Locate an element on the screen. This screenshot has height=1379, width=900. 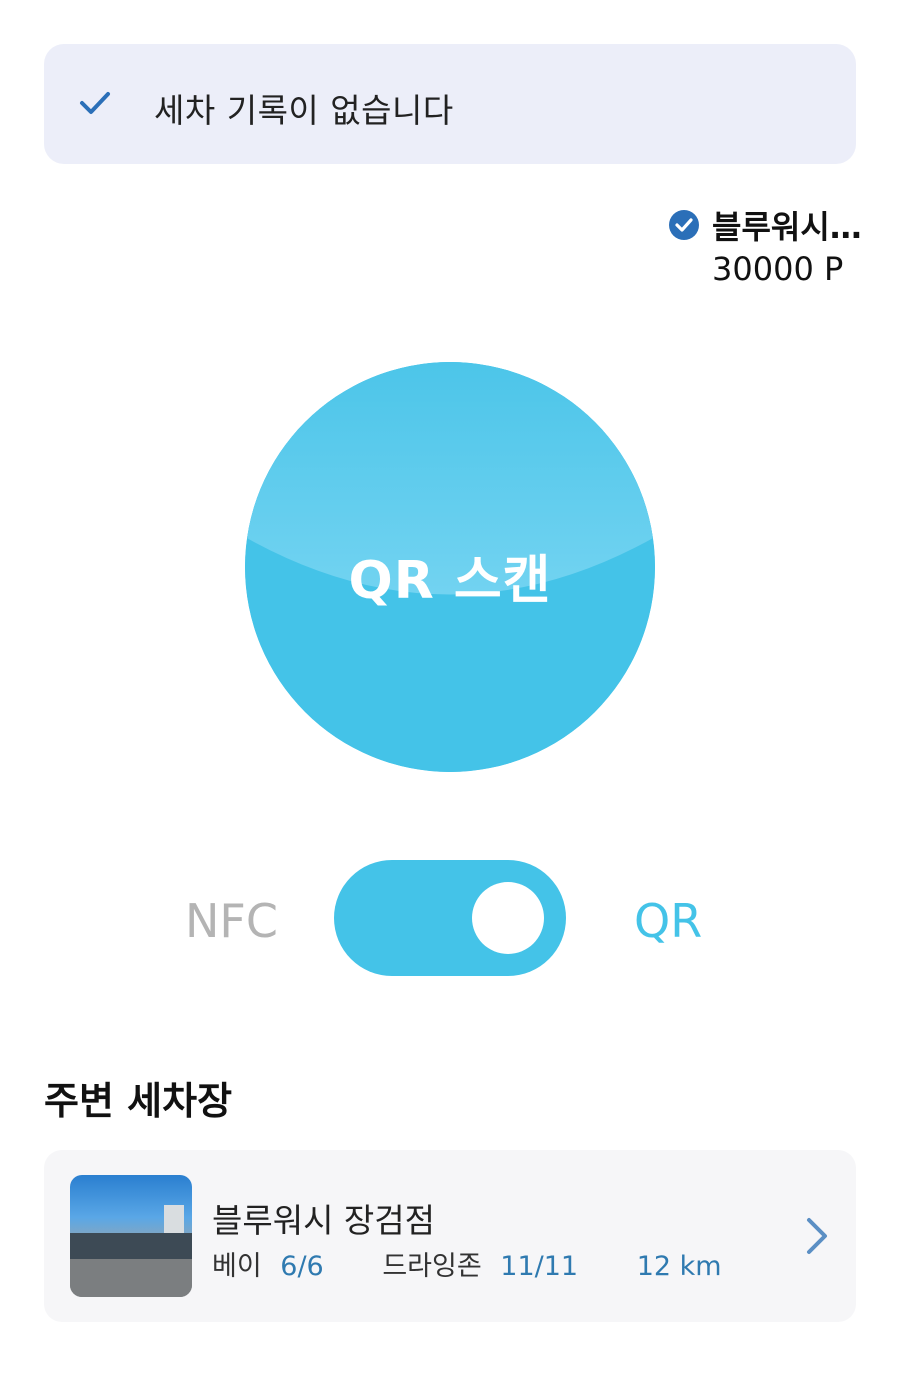
drying-zone-label: 드라잉존 is located at coordinates (432, 1266).